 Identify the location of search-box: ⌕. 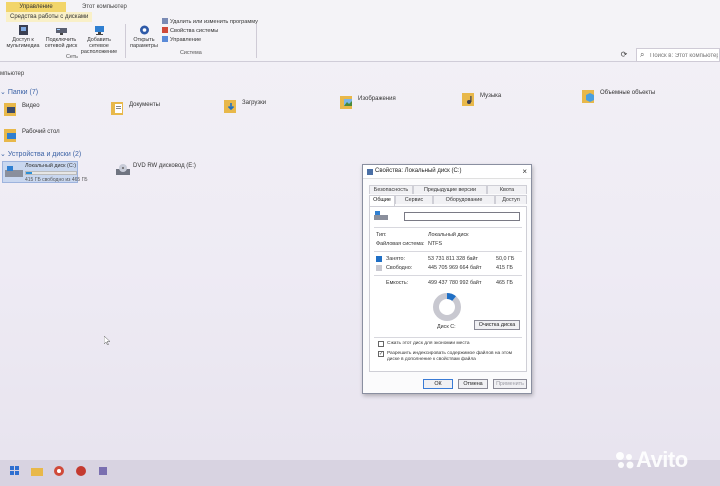
(678, 55).